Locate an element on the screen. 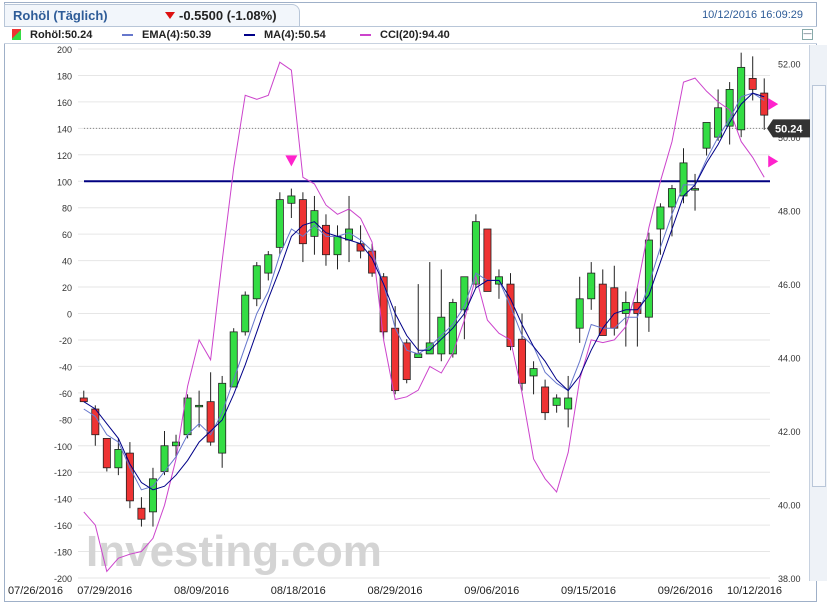 This screenshot has height=606, width=827. price-tick-label: 52.00 is located at coordinates (789, 65).